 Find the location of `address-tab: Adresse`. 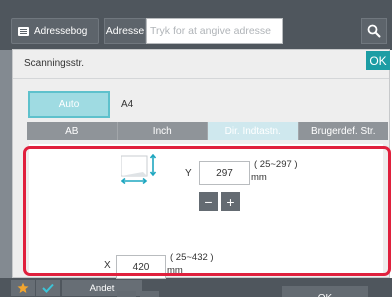

address-tab: Adresse is located at coordinates (125, 31).